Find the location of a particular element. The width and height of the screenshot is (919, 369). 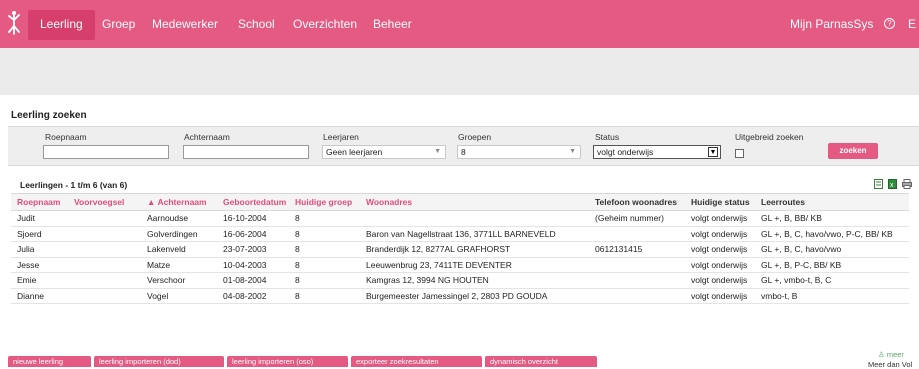

dynamisch-overzicht-button: dynamisch overzicht is located at coordinates (541, 361).